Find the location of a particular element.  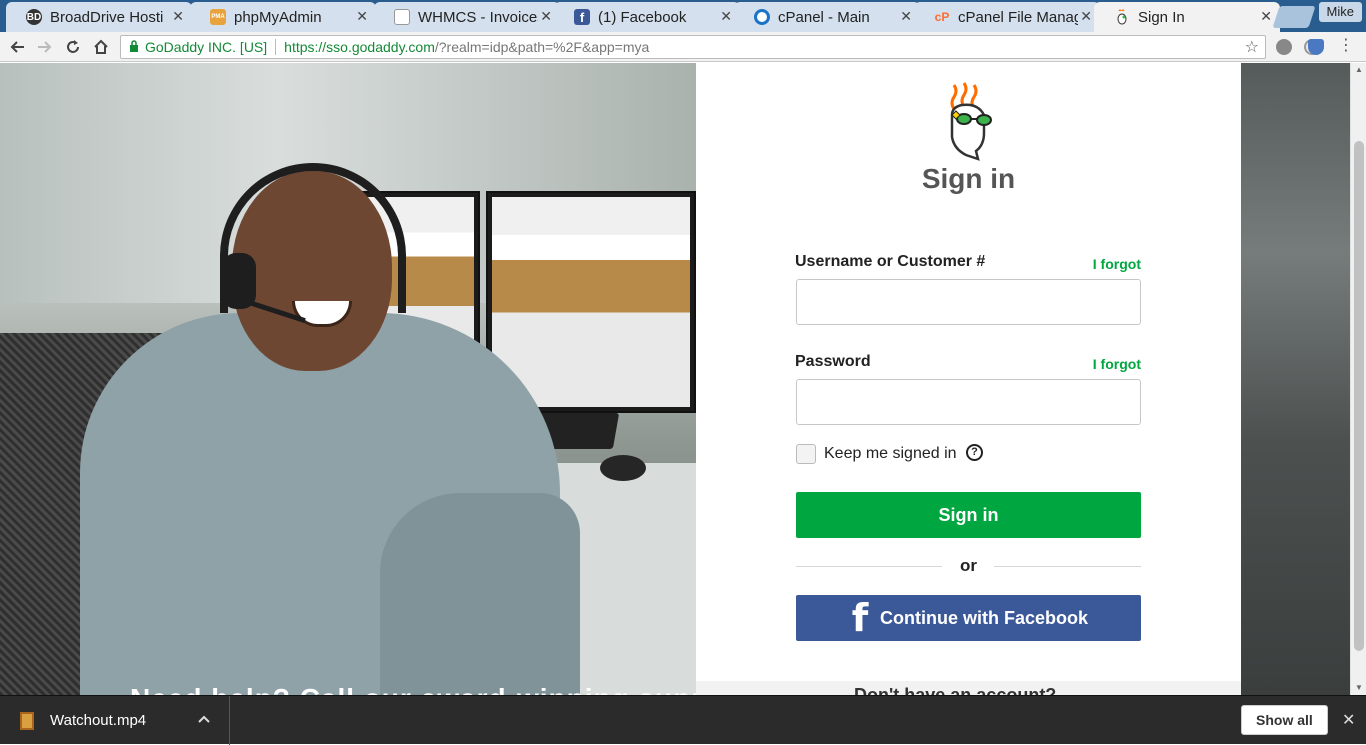

tab-whmcs-invoices: WHMCS - Invoices ✕ is located at coordinates (467, 17).